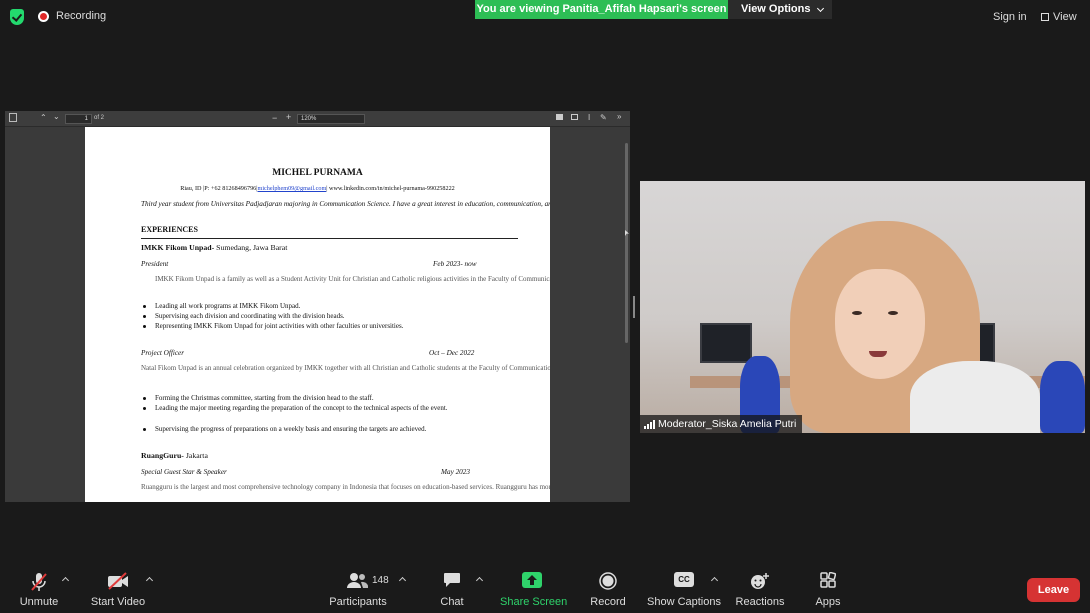  Describe the element at coordinates (726, 343) in the screenshot. I see `background-monitor` at that location.